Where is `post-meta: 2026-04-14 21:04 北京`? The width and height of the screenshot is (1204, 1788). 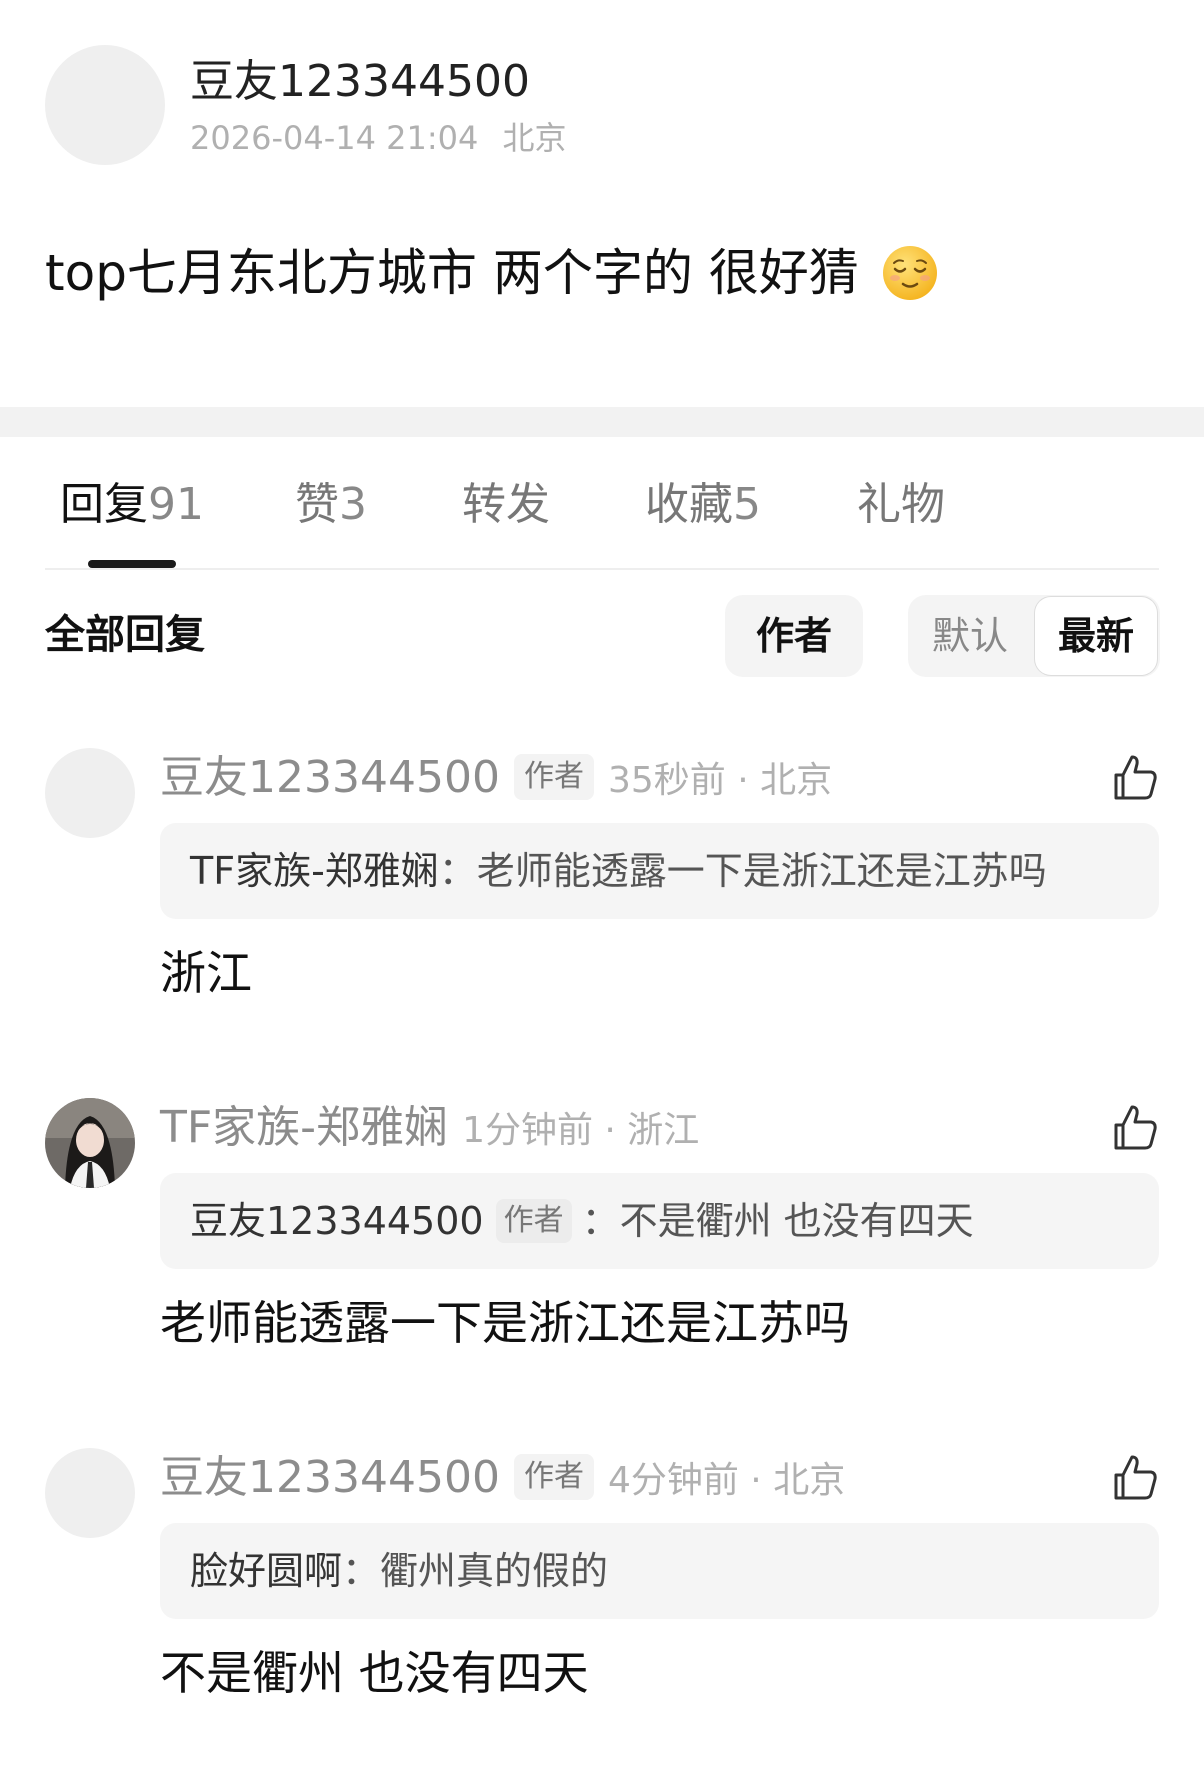
post-meta: 2026-04-14 21:04 北京 is located at coordinates (378, 138).